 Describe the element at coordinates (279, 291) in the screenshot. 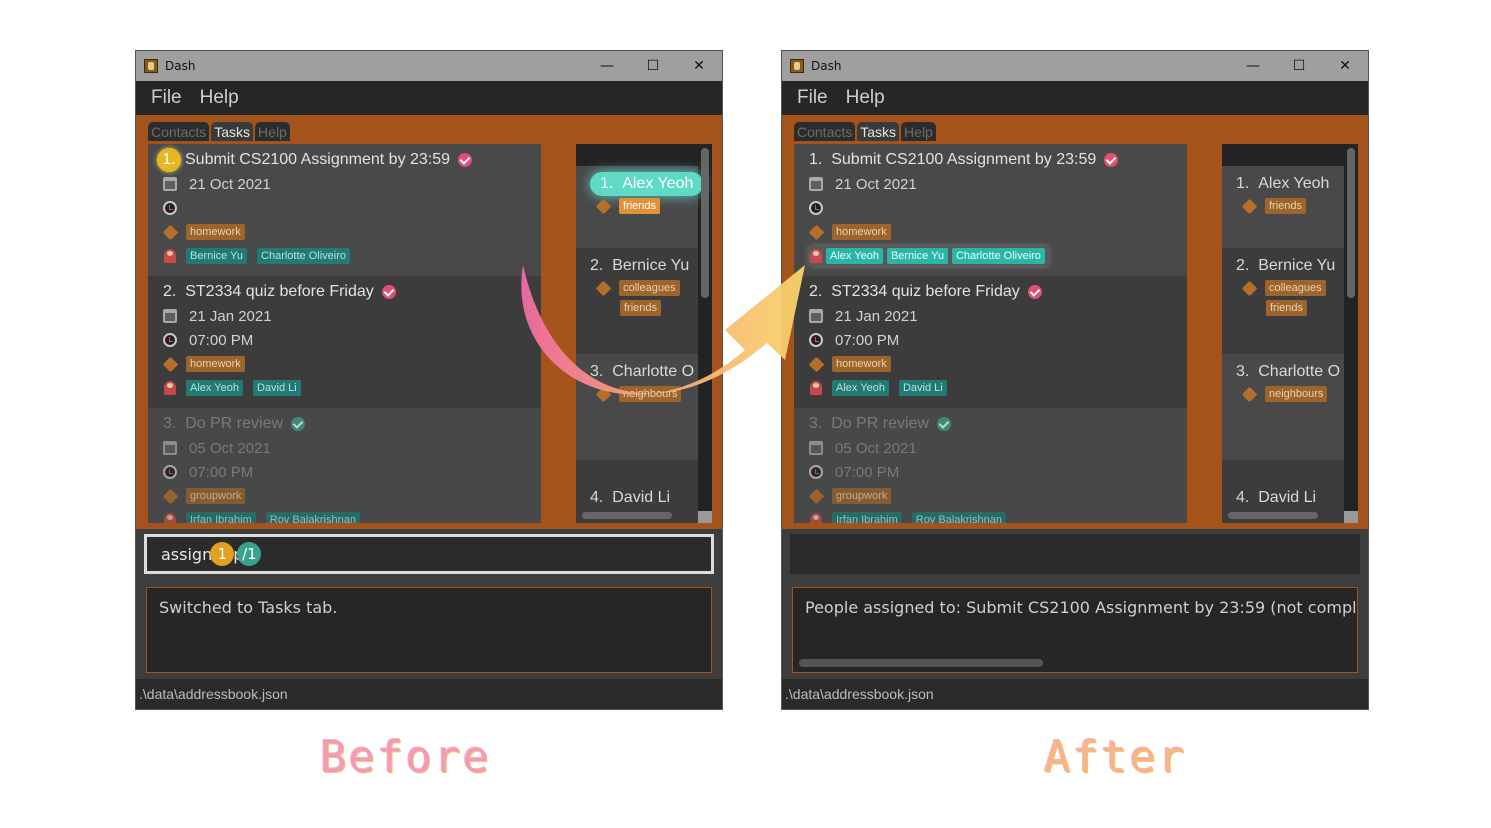

I see `task-title: ST2334 quiz before Friday` at that location.